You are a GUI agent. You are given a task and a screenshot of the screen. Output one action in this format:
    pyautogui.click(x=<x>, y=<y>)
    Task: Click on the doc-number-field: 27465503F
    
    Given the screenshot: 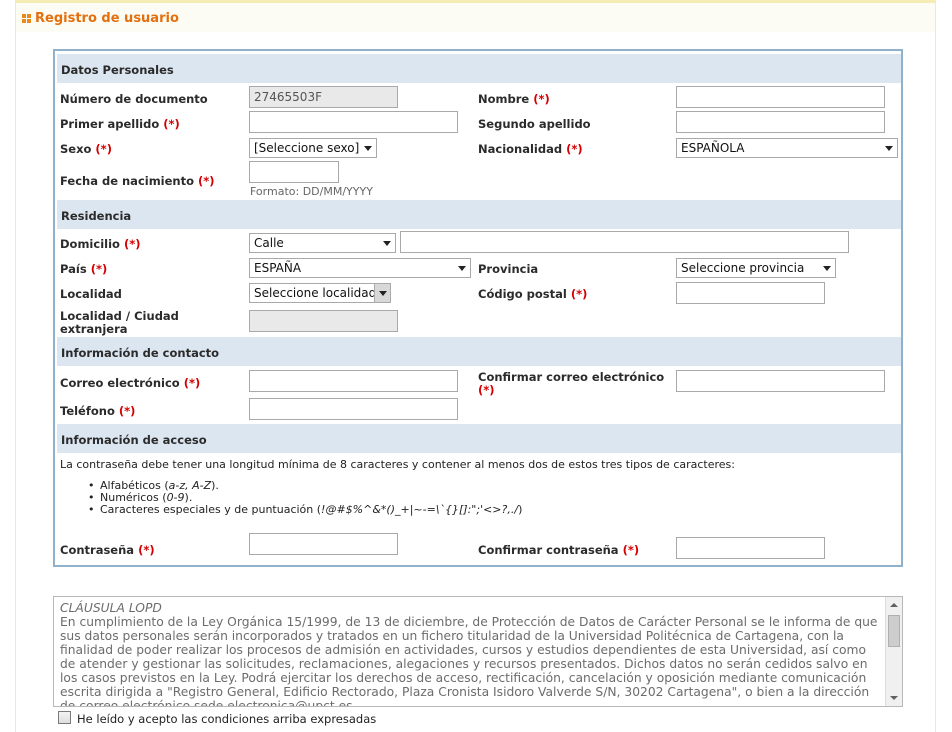 What is the action you would take?
    pyautogui.click(x=323, y=97)
    